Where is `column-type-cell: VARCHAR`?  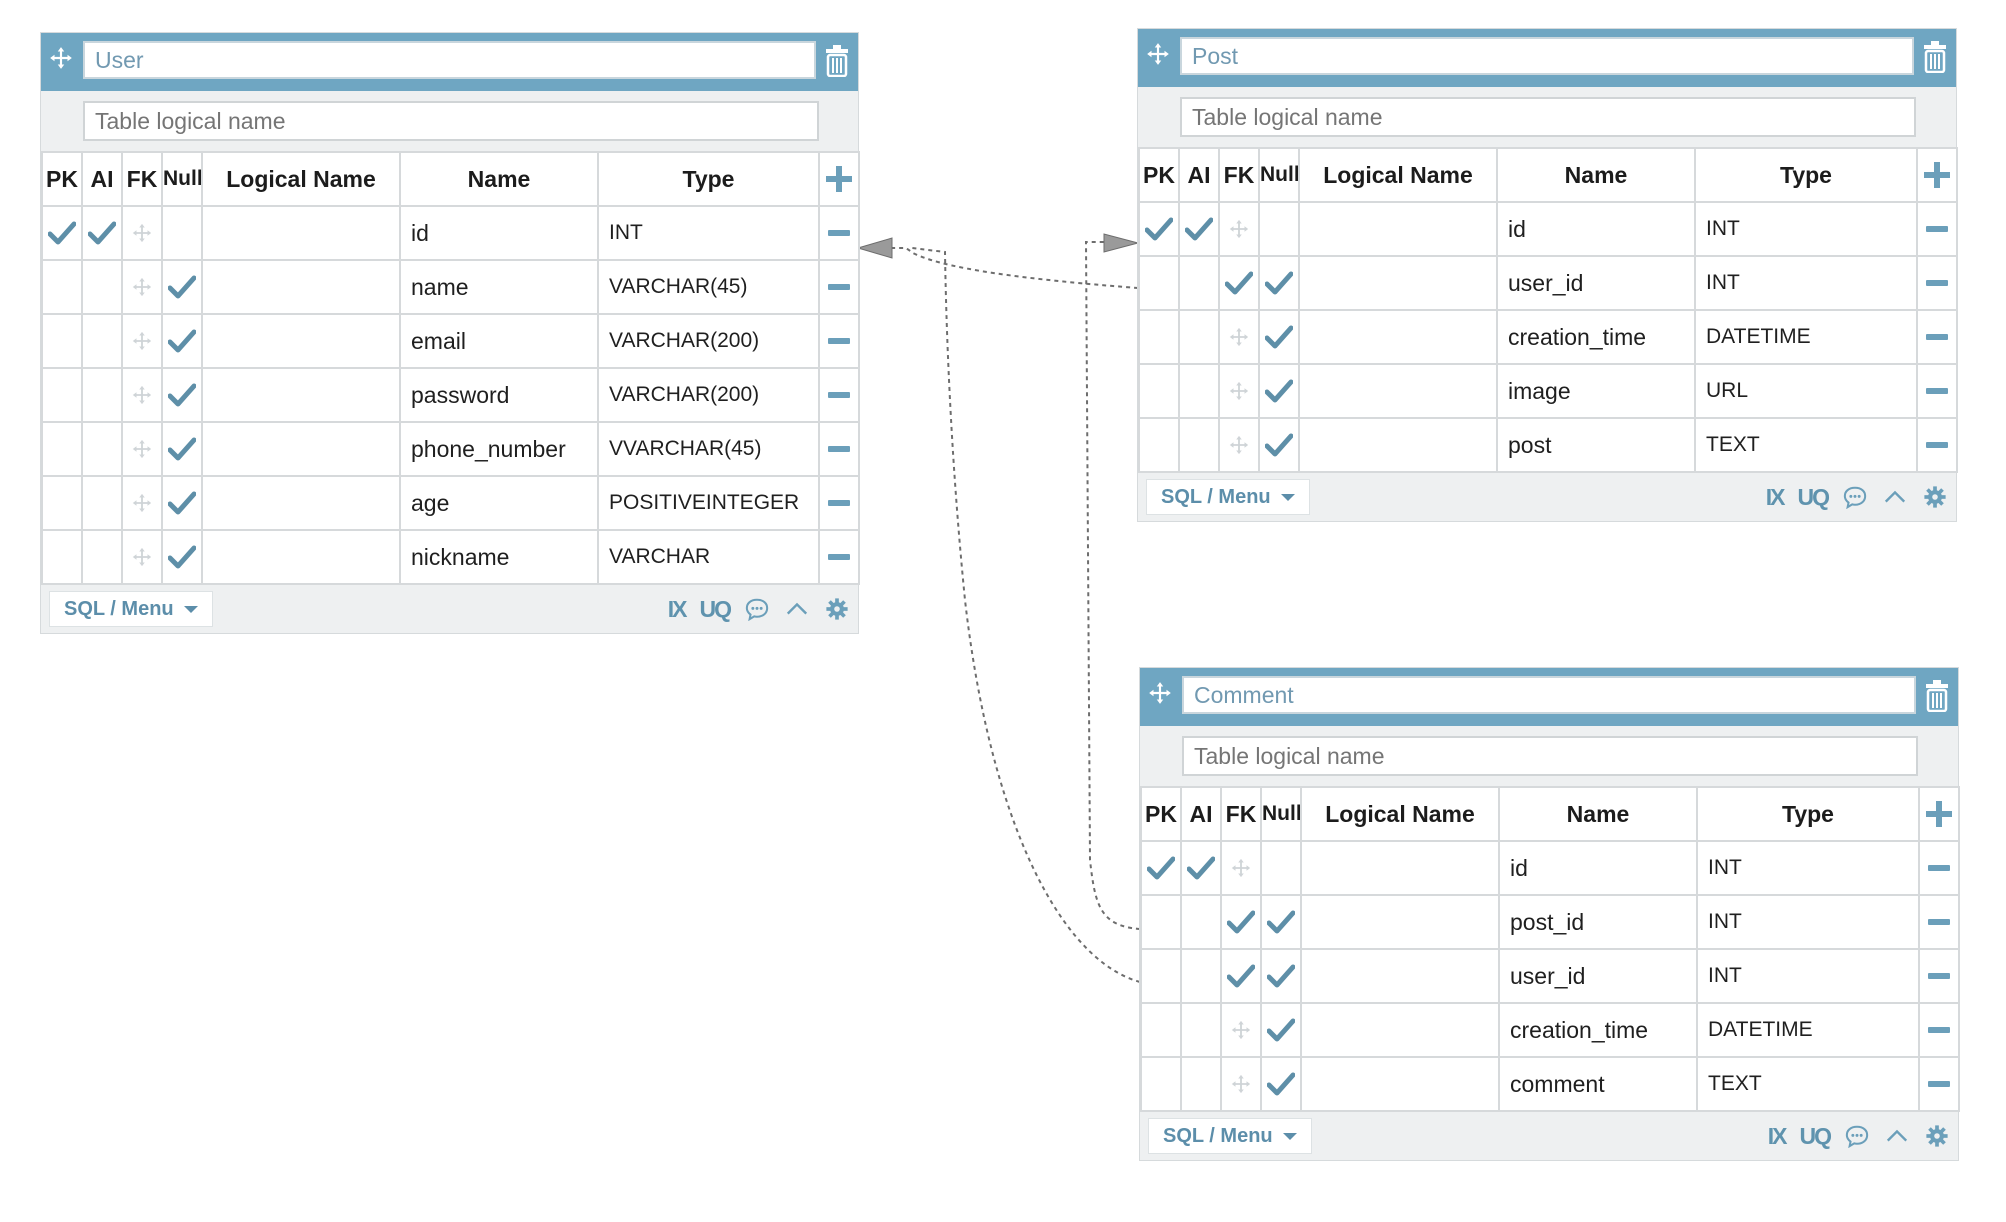 column-type-cell: VARCHAR is located at coordinates (708, 557).